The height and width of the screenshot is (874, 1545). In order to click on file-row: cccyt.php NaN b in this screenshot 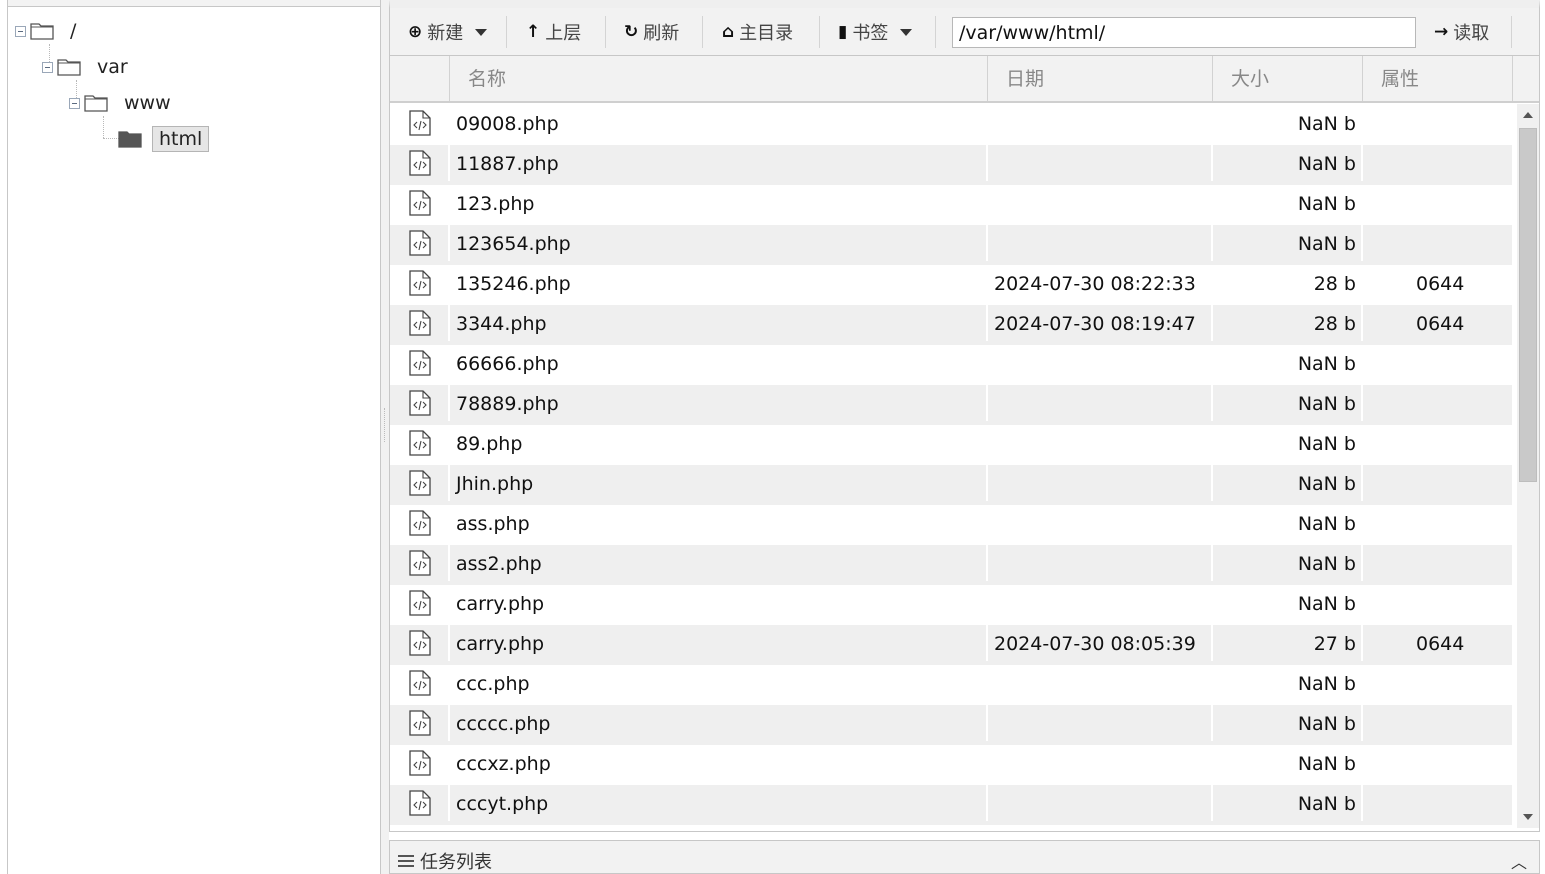, I will do `click(951, 805)`.